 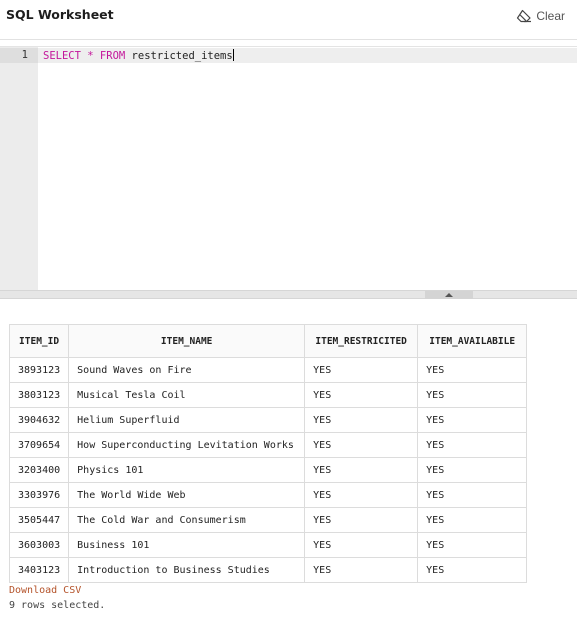 I want to click on worksheet-header: SQL Worksheet Clear, so click(x=288, y=20).